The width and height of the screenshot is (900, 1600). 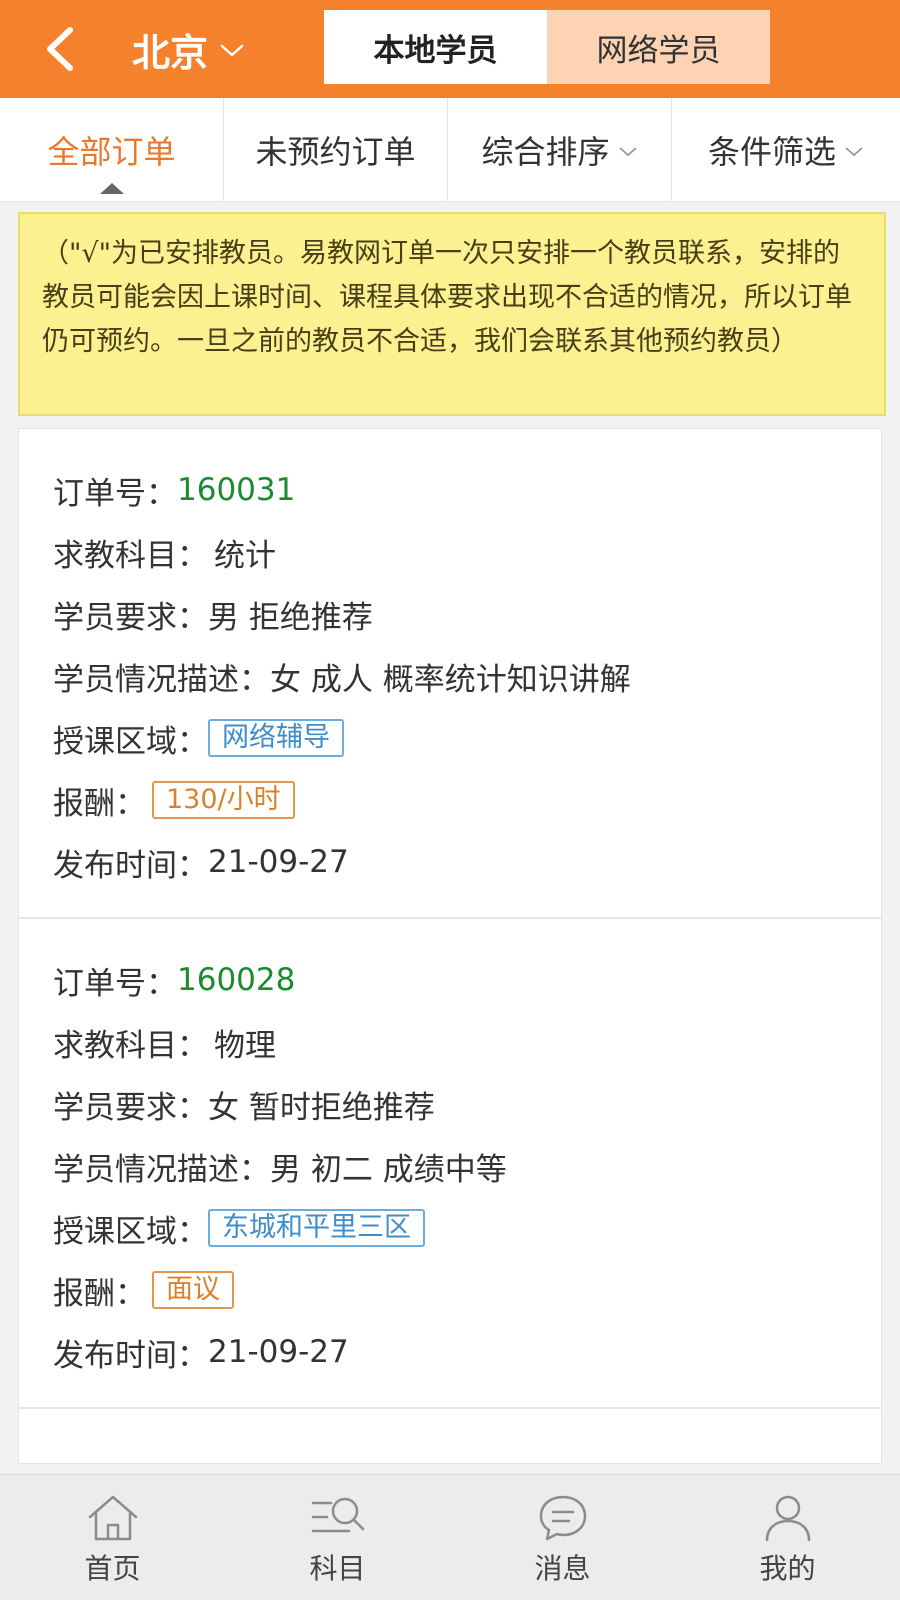 I want to click on nav-label: 消息, so click(x=562, y=1568).